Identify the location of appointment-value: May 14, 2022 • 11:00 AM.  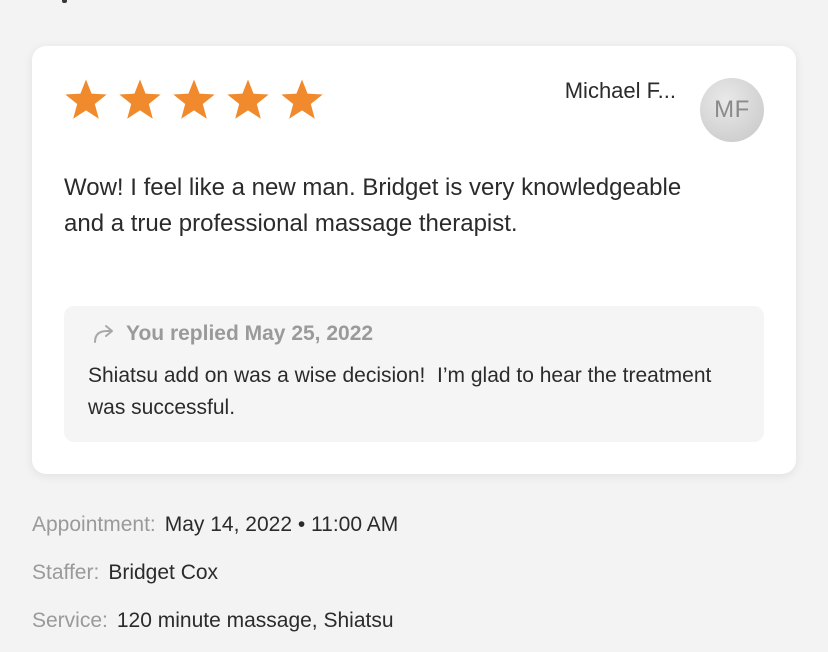
(281, 524).